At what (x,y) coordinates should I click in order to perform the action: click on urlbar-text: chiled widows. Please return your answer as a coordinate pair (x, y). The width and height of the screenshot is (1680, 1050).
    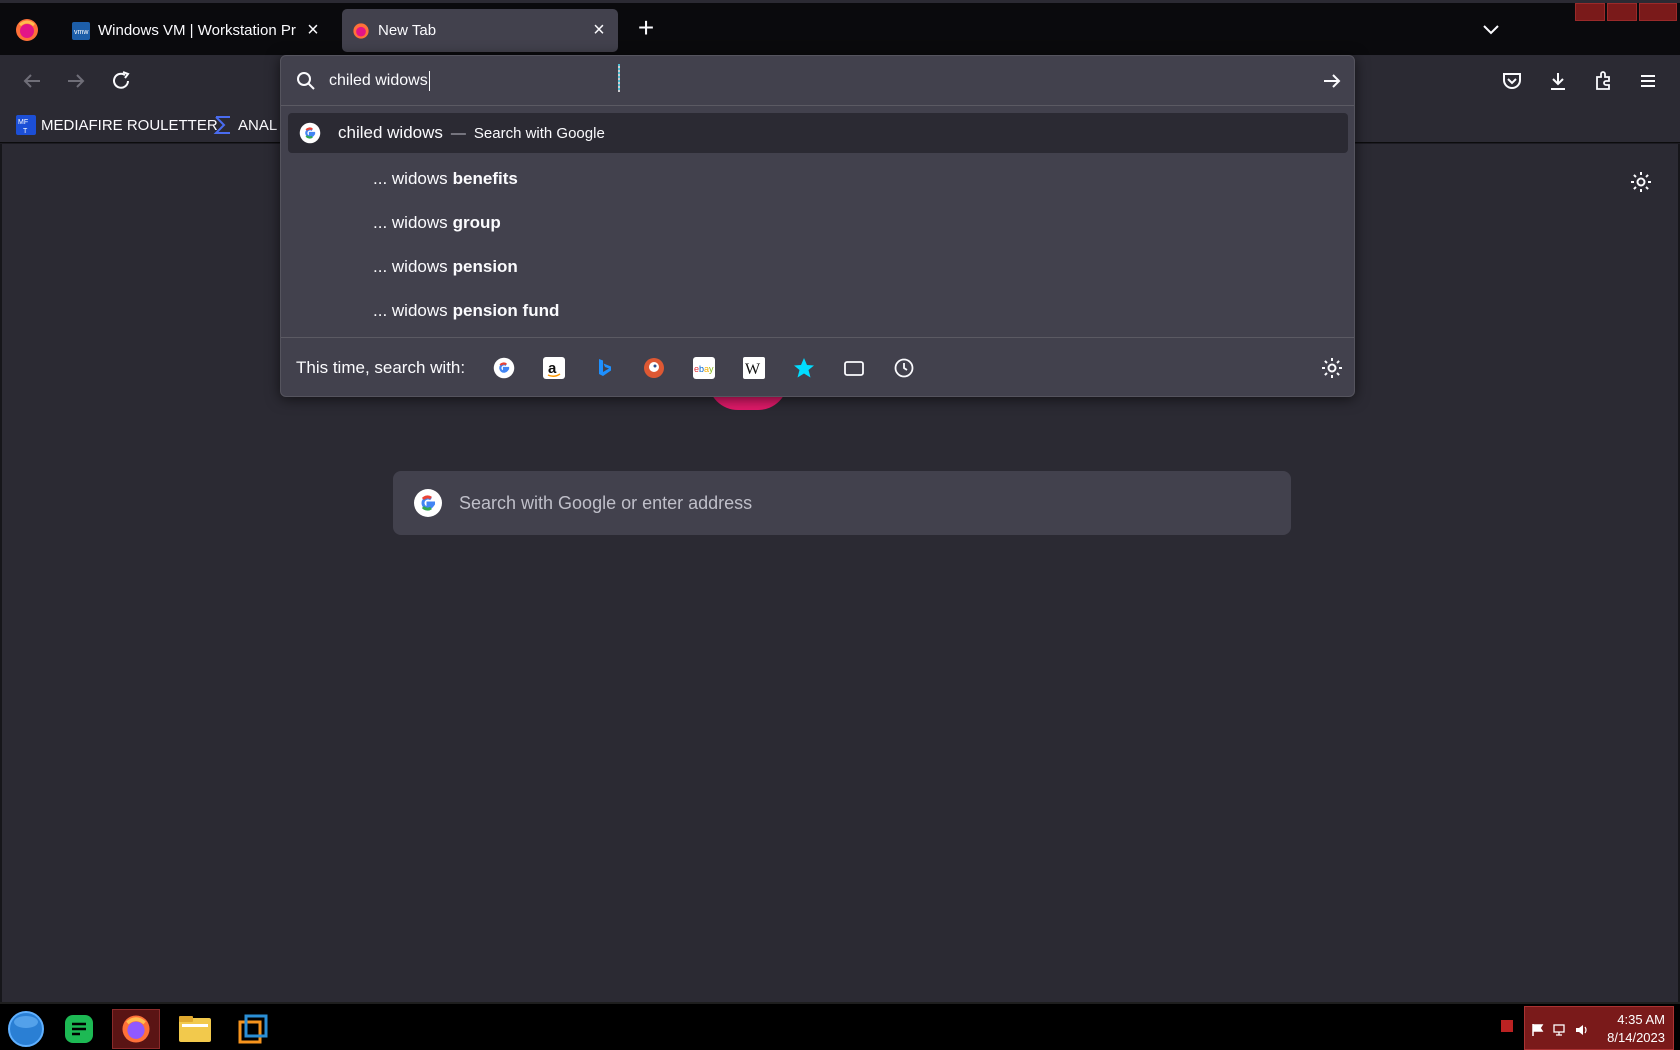
    Looking at the image, I should click on (378, 80).